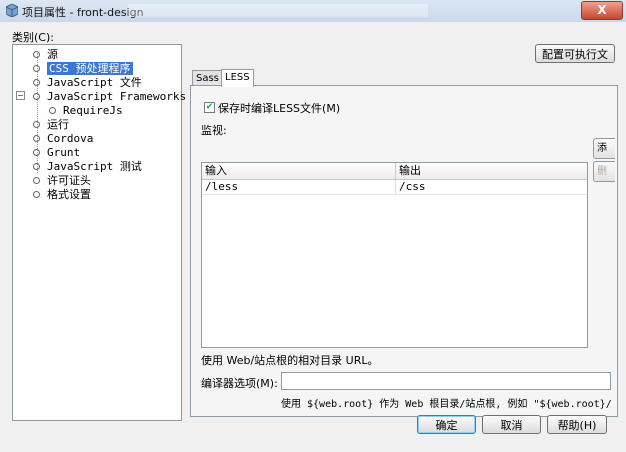  What do you see at coordinates (290, 360) in the screenshot?
I see `relative-url-hint: 使用 Web/站点根的相对目录 URL。` at bounding box center [290, 360].